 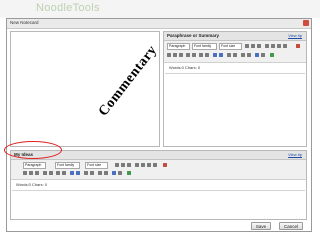 What do you see at coordinates (230, 46) in the screenshot?
I see `paraphrase-font-size-select: Font size` at bounding box center [230, 46].